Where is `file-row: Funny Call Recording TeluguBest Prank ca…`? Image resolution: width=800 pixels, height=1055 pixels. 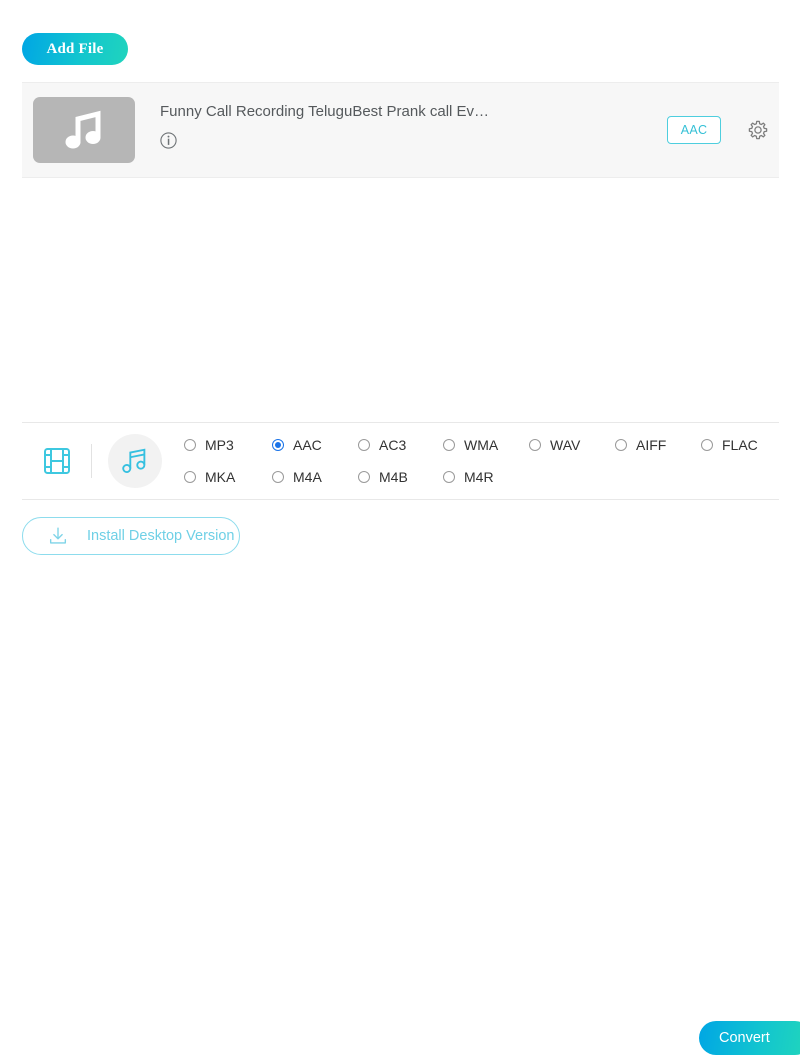
file-row: Funny Call Recording TeluguBest Prank ca… is located at coordinates (400, 130).